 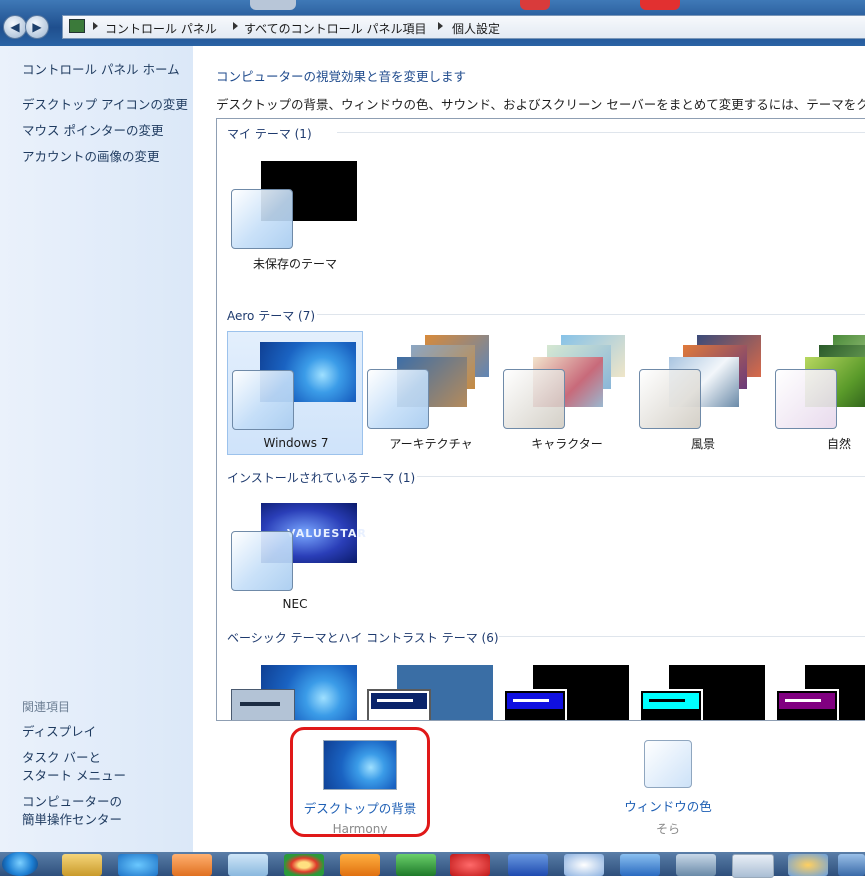 What do you see at coordinates (61, 758) in the screenshot?
I see `sidebar-link-taskbar: タスク バーと` at bounding box center [61, 758].